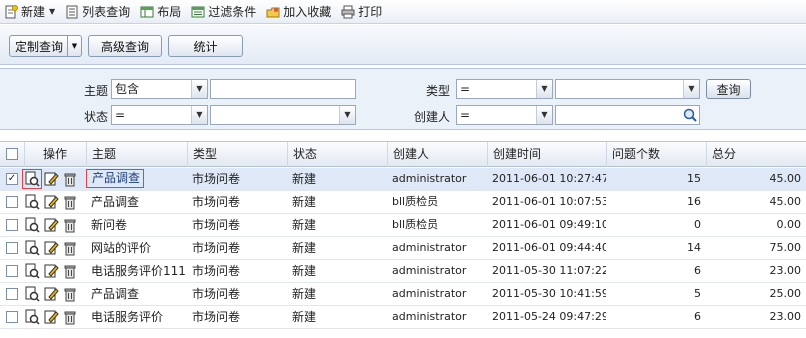  Describe the element at coordinates (549, 224) in the screenshot. I see `row-created: 2011-06-01 09:49:10` at that location.